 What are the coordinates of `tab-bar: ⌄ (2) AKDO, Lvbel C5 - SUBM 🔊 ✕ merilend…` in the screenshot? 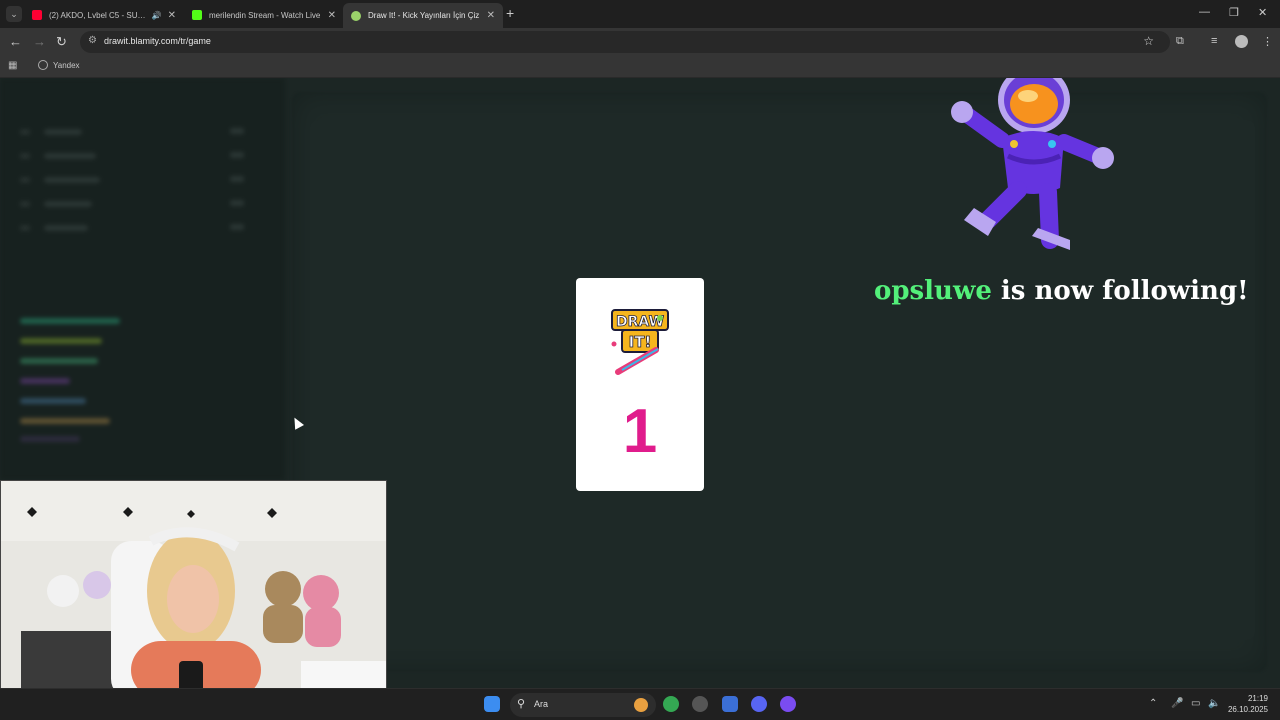 It's located at (640, 14).